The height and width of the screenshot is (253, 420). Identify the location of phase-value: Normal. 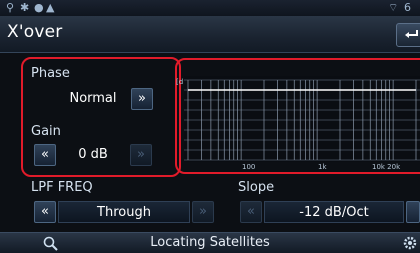
(93, 98).